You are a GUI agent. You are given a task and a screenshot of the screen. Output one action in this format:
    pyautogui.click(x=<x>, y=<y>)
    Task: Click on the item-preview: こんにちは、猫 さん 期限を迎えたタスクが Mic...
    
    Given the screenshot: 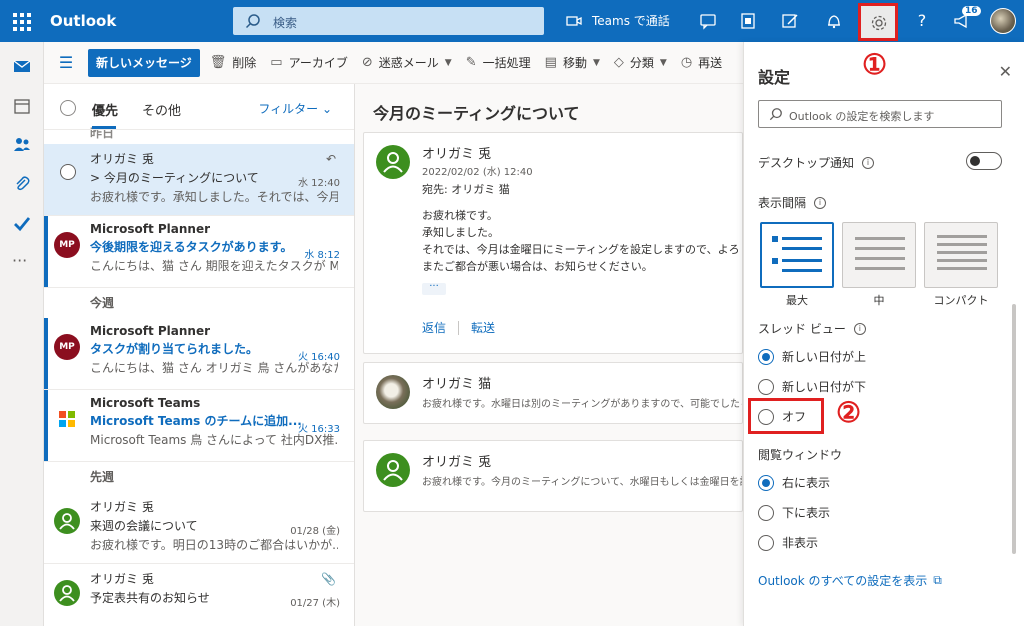 What is the action you would take?
    pyautogui.click(x=214, y=266)
    